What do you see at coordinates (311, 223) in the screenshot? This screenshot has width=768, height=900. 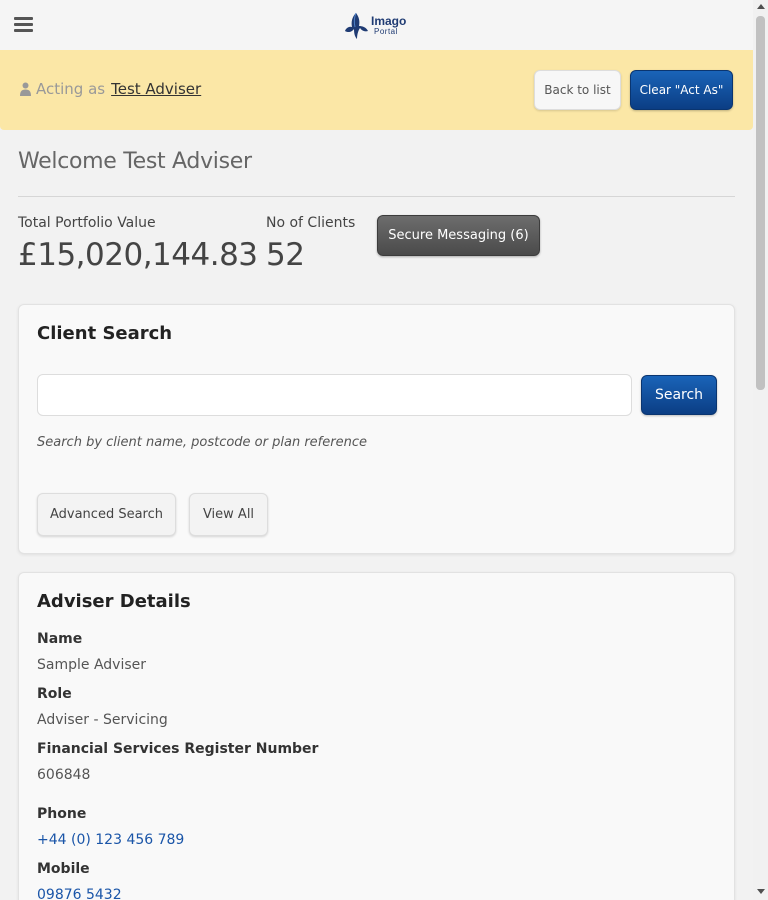 I see `clients-label: No of Clients` at bounding box center [311, 223].